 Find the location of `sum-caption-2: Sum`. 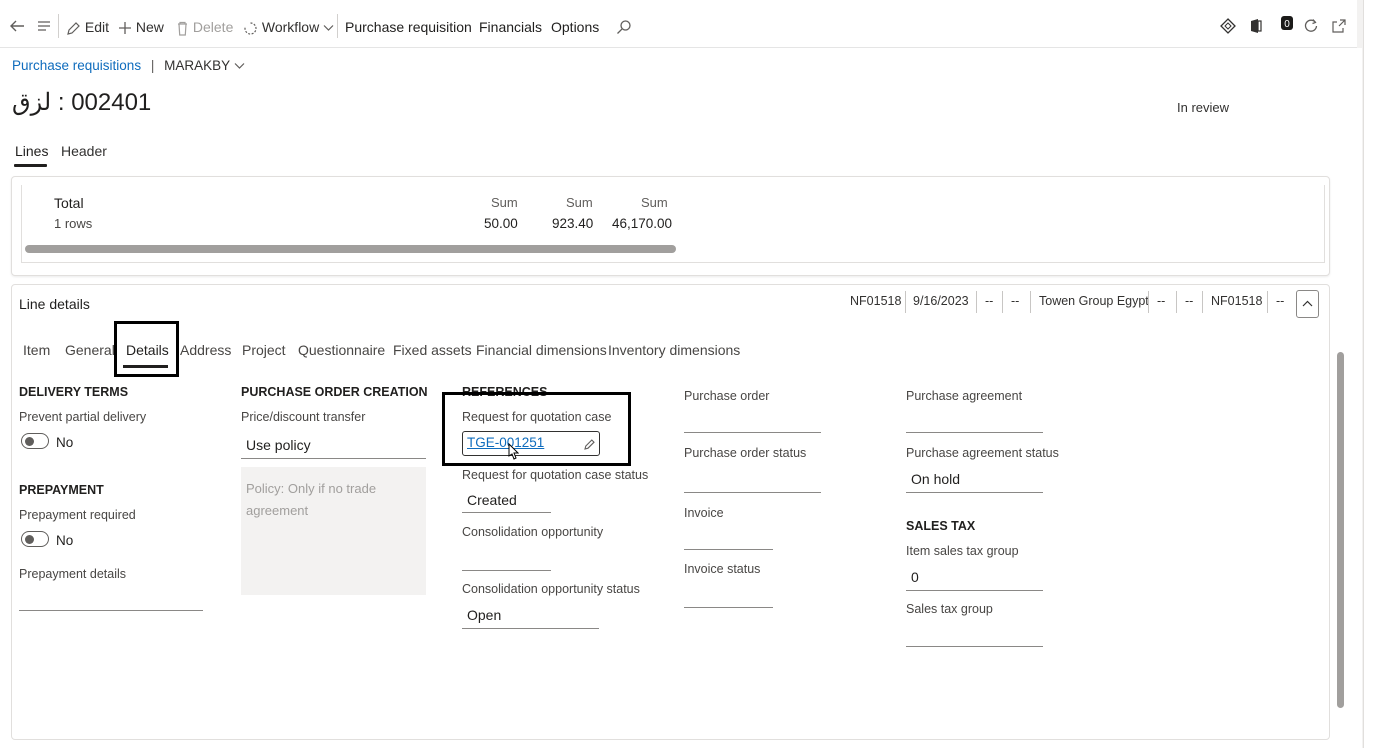

sum-caption-2: Sum is located at coordinates (579, 202).